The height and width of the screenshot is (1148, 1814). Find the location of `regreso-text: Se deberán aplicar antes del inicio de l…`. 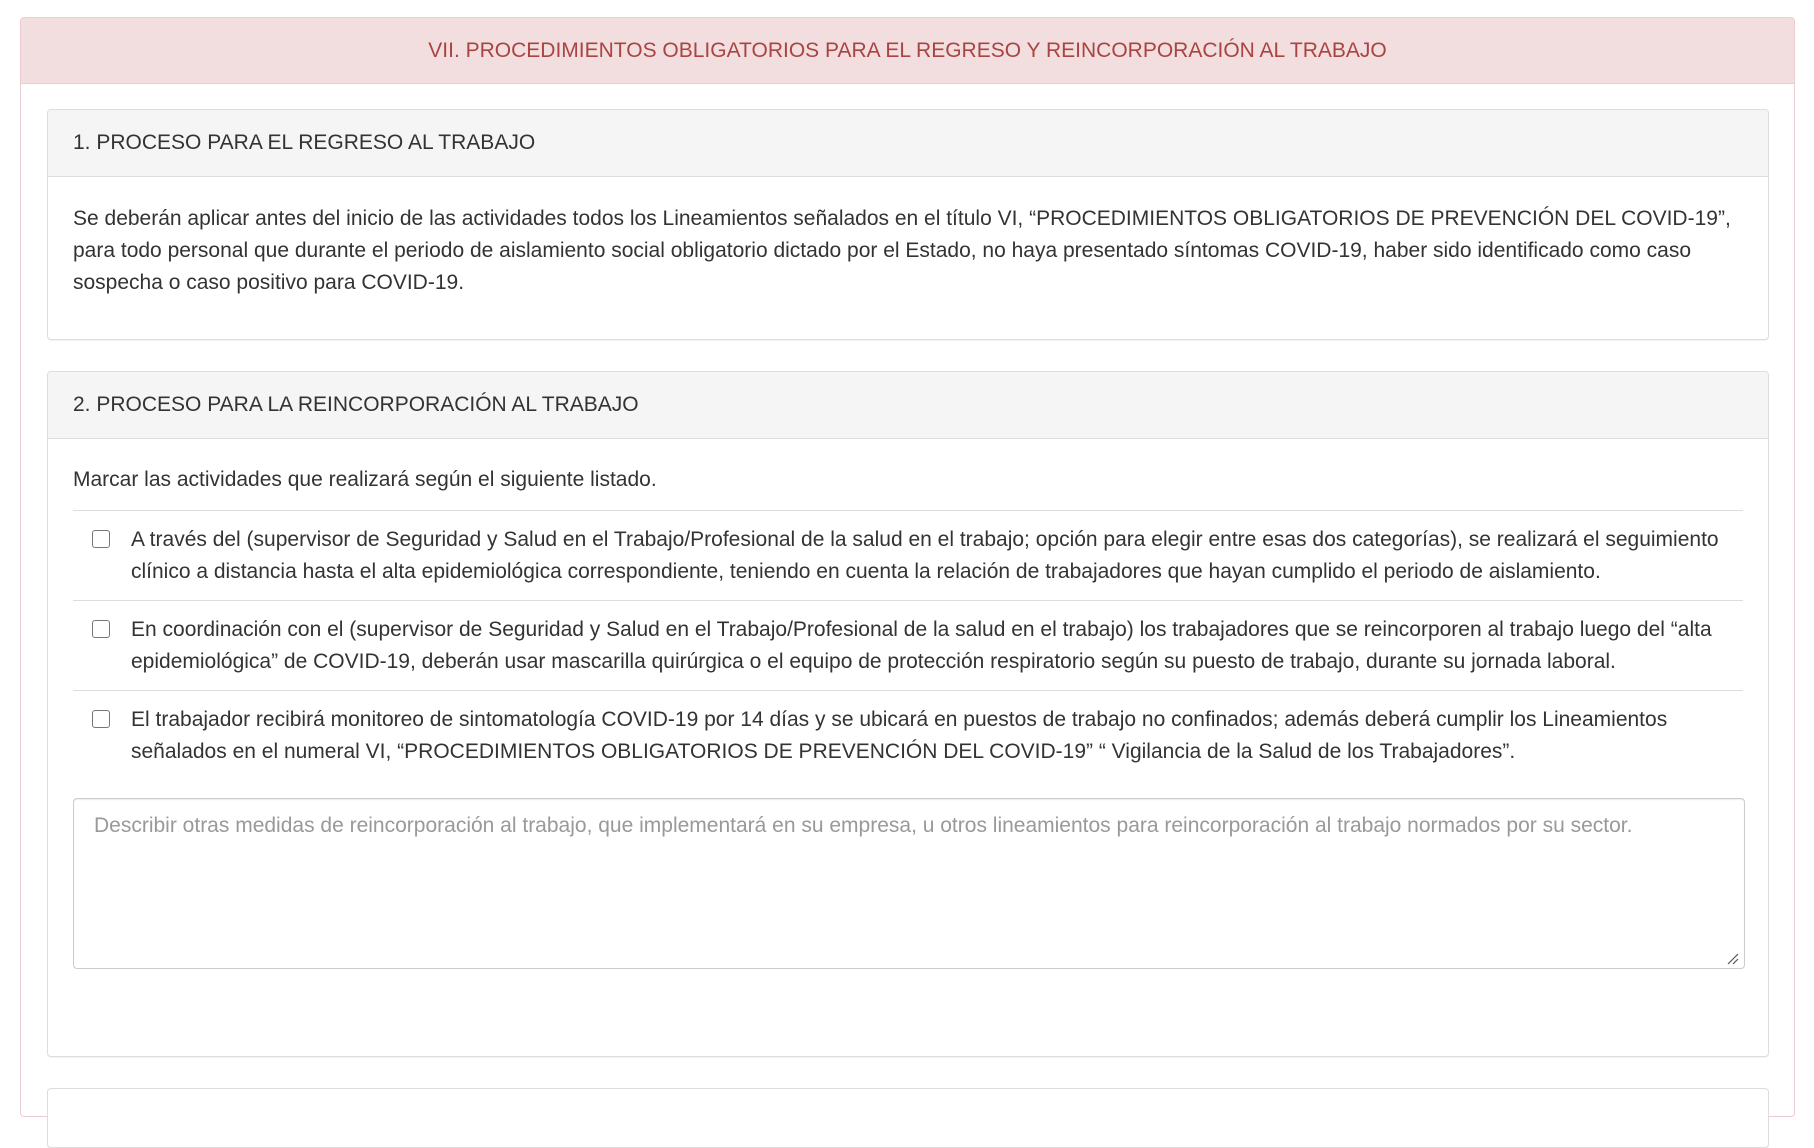

regreso-text: Se deberán aplicar antes del inicio de l… is located at coordinates (902, 250).